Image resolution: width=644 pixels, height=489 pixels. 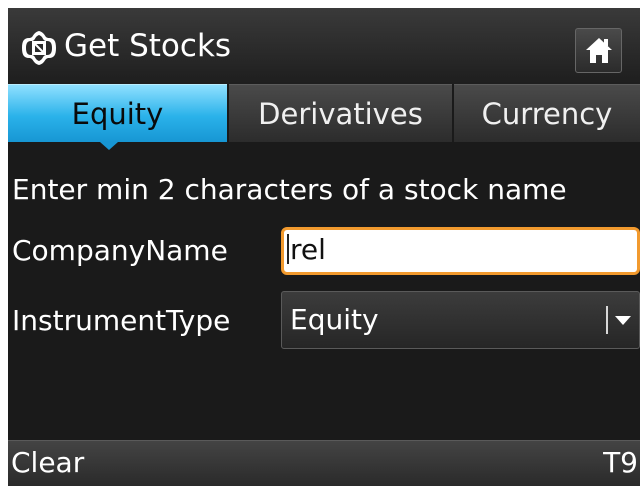 What do you see at coordinates (121, 320) in the screenshot?
I see `instrument-type-label: InstrumentType` at bounding box center [121, 320].